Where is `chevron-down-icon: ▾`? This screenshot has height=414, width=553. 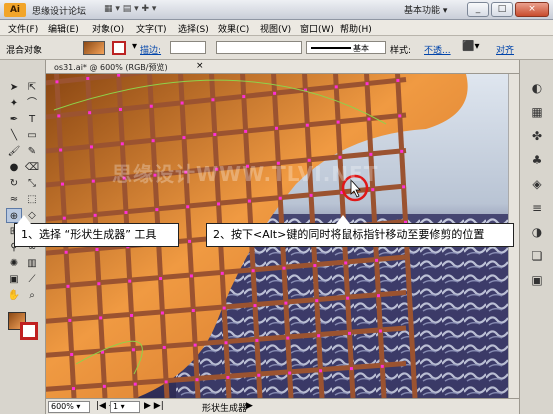
chevron-down-icon: ▾ is located at coordinates (134, 46).